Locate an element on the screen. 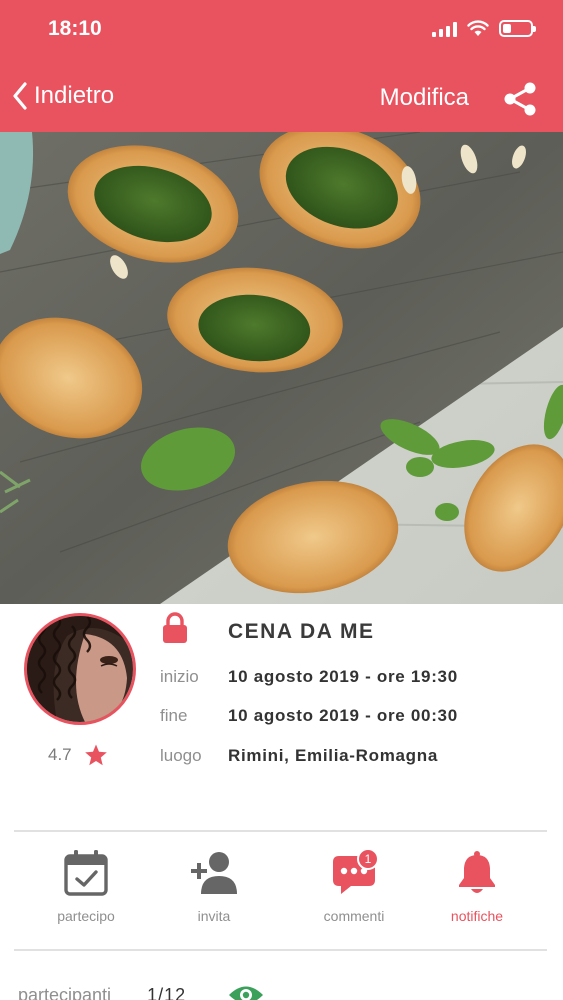  participate-button: partecipo is located at coordinates (86, 887).